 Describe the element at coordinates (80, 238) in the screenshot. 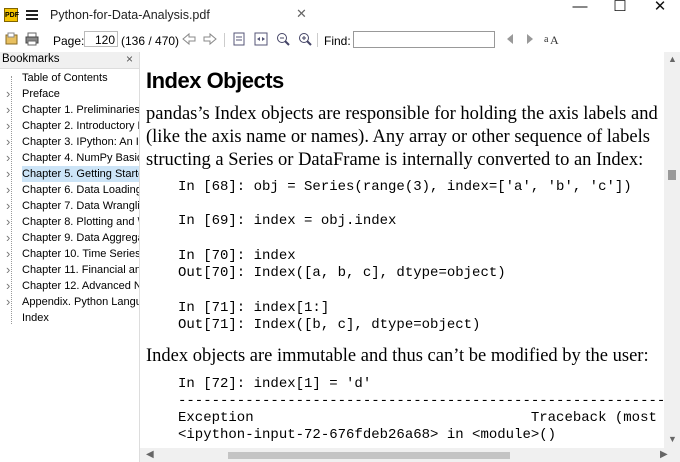

I see `bookmark-label: Chapter 9. Data Aggrega` at that location.